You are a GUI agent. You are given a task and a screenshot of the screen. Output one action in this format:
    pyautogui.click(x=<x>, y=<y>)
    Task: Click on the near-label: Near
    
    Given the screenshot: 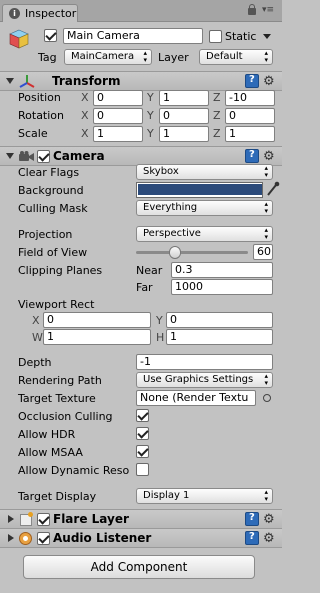 What is the action you would take?
    pyautogui.click(x=149, y=270)
    